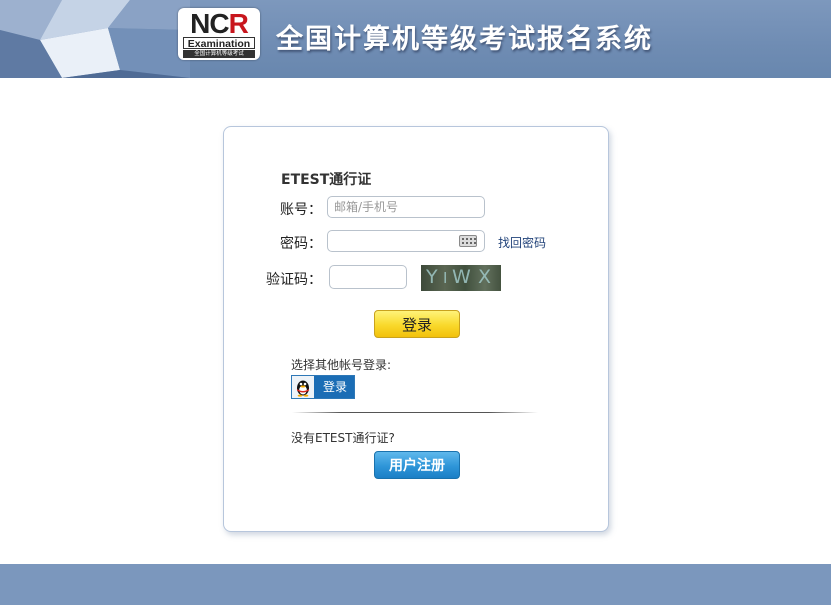  I want to click on login-button: 登录, so click(417, 324).